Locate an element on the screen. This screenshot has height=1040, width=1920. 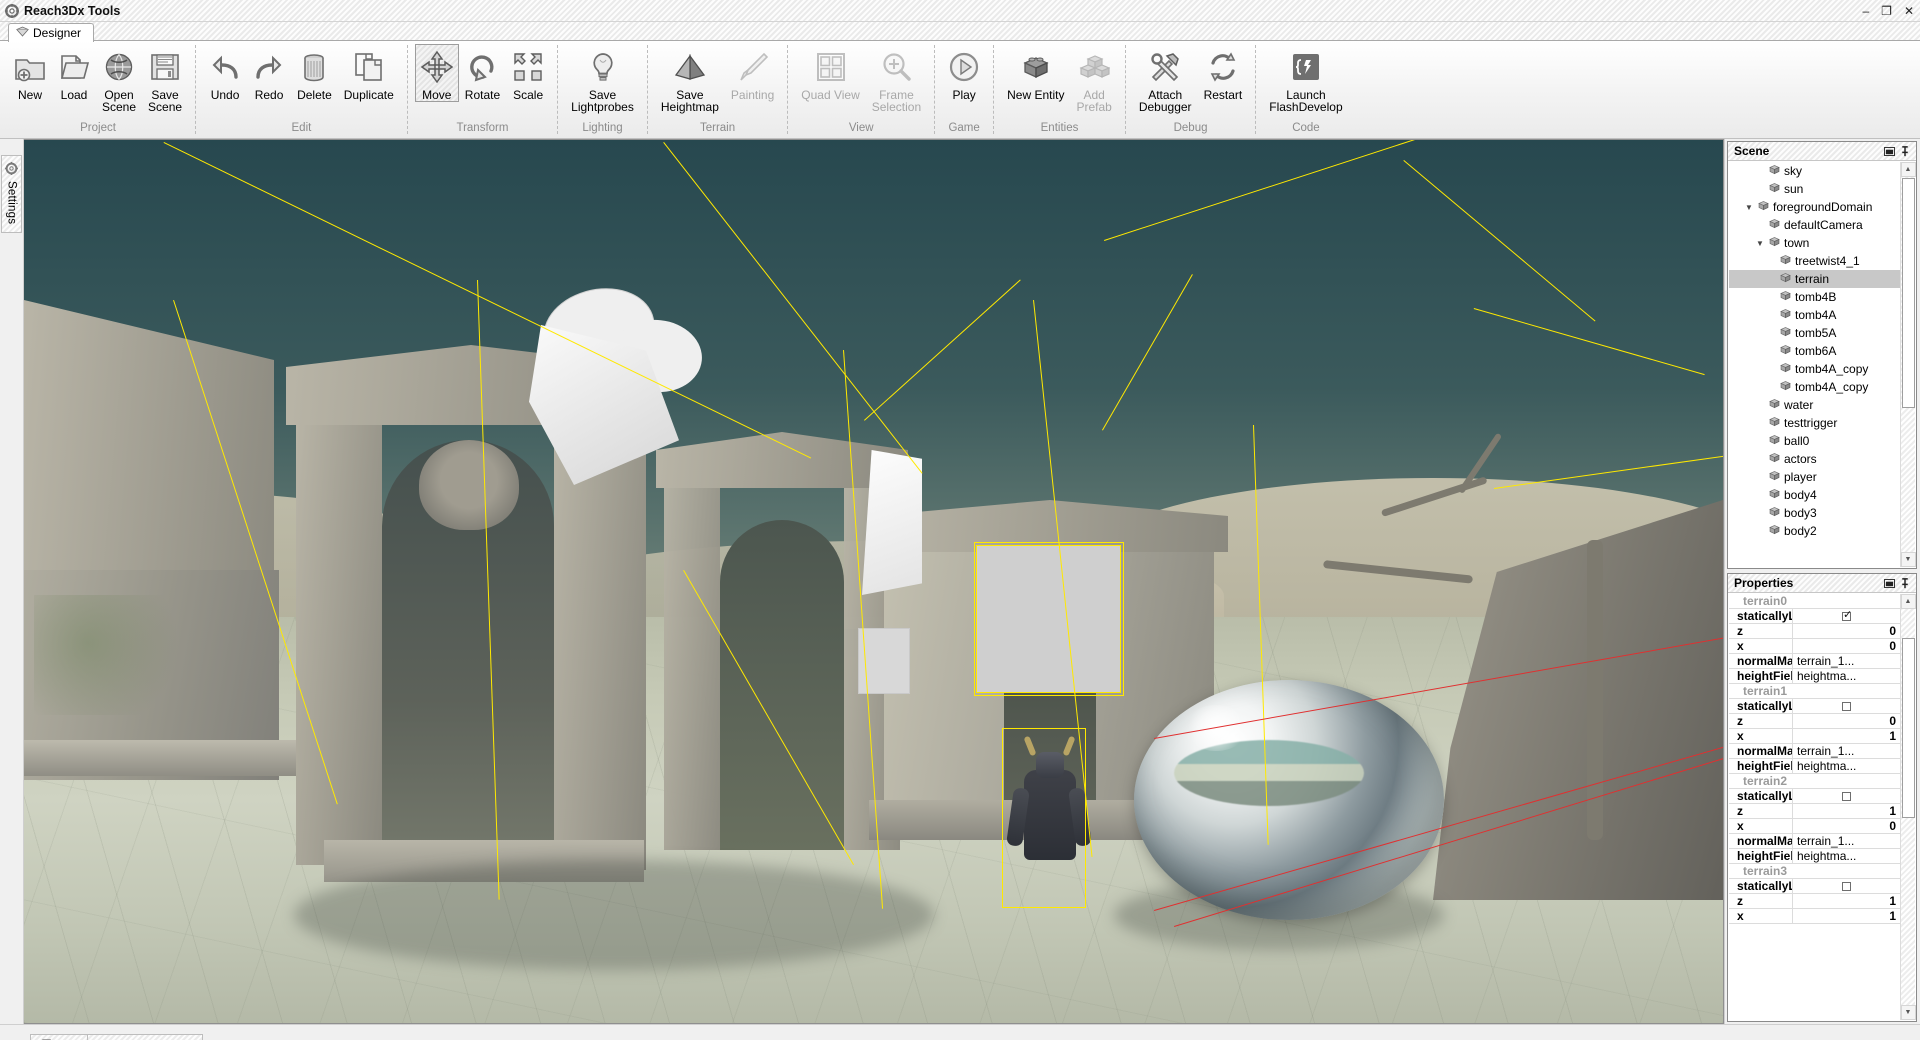
scene-scroll-down-button: ▼ is located at coordinates (1908, 559).